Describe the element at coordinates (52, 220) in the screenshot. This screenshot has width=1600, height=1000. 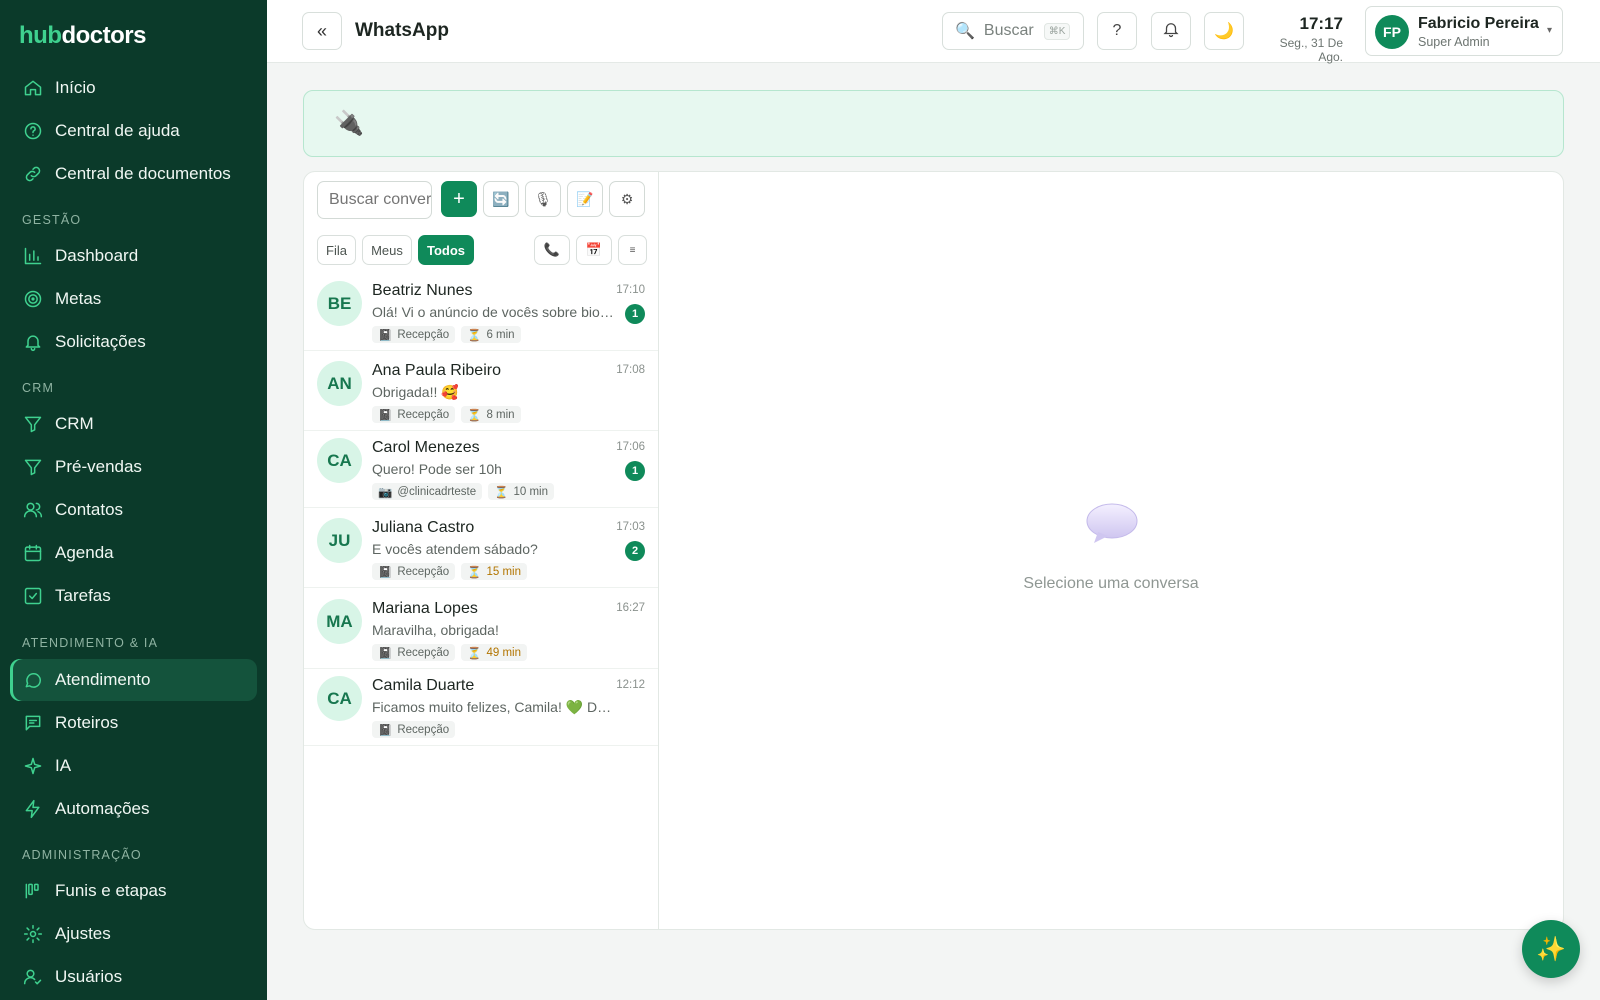
I see `section-title-gestao: GESTÃO` at that location.